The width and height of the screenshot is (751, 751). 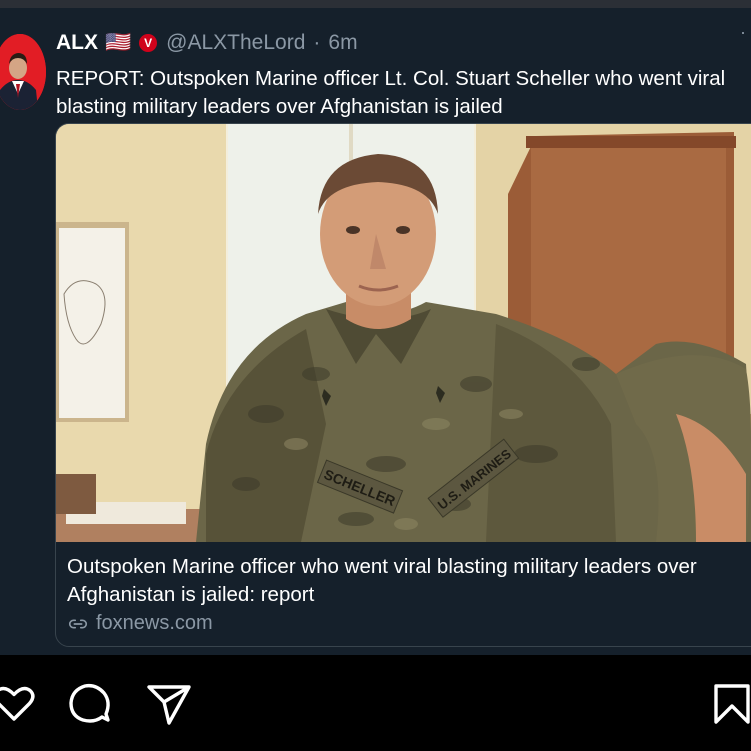 What do you see at coordinates (148, 43) in the screenshot?
I see `verified-badge-icon: V` at bounding box center [148, 43].